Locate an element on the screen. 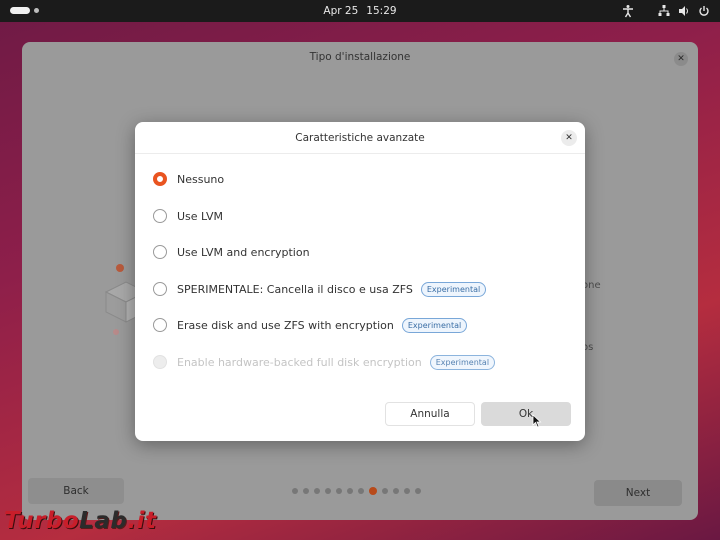  clock-date: Apr 25 is located at coordinates (341, 11).